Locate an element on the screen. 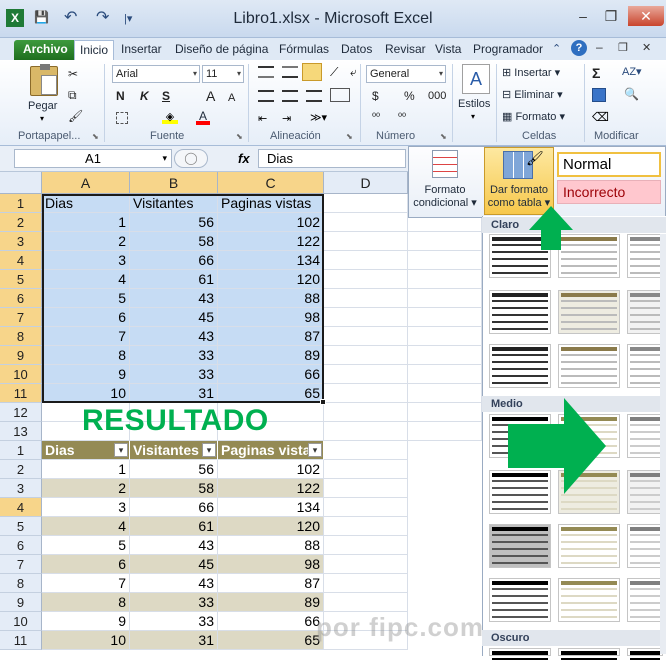 The width and height of the screenshot is (666, 660). tab-programador: Programador is located at coordinates (508, 50).